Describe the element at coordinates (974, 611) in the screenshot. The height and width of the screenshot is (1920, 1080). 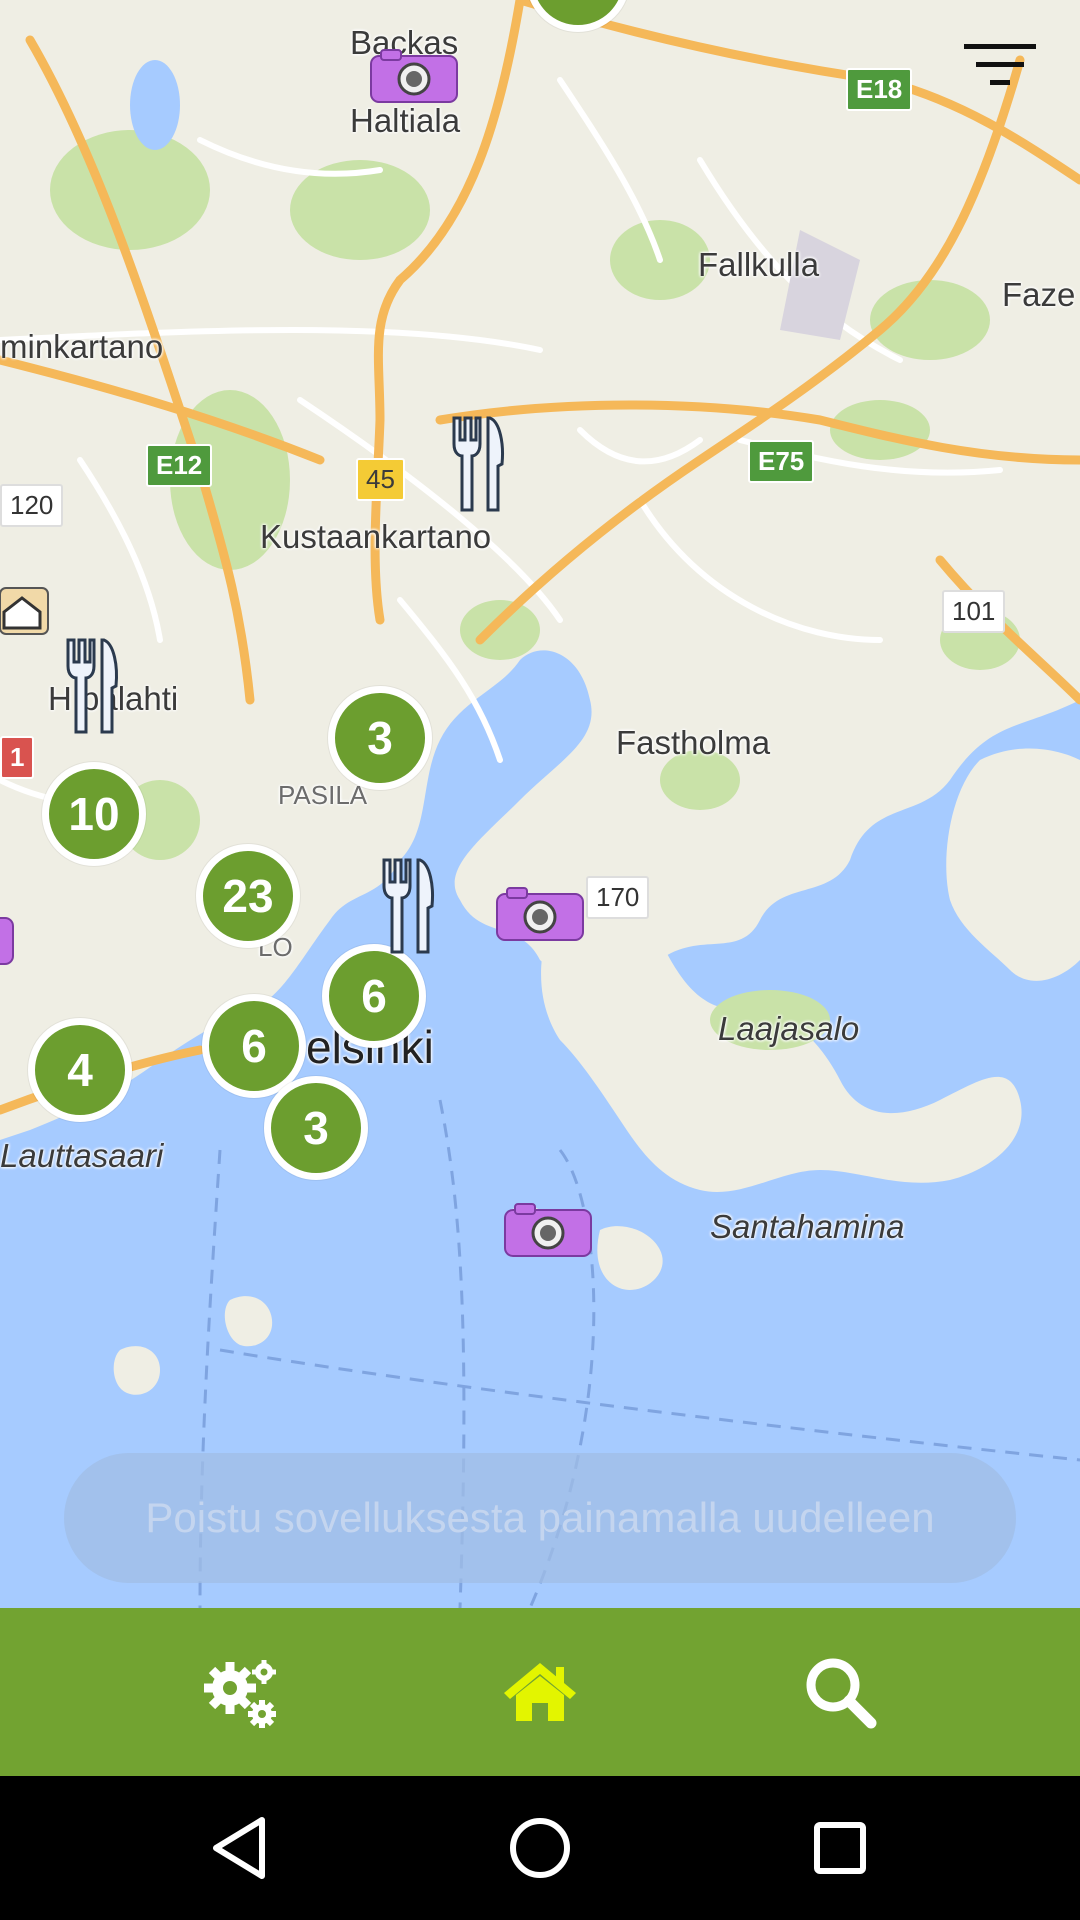
I see `road-shield-101: 101` at that location.